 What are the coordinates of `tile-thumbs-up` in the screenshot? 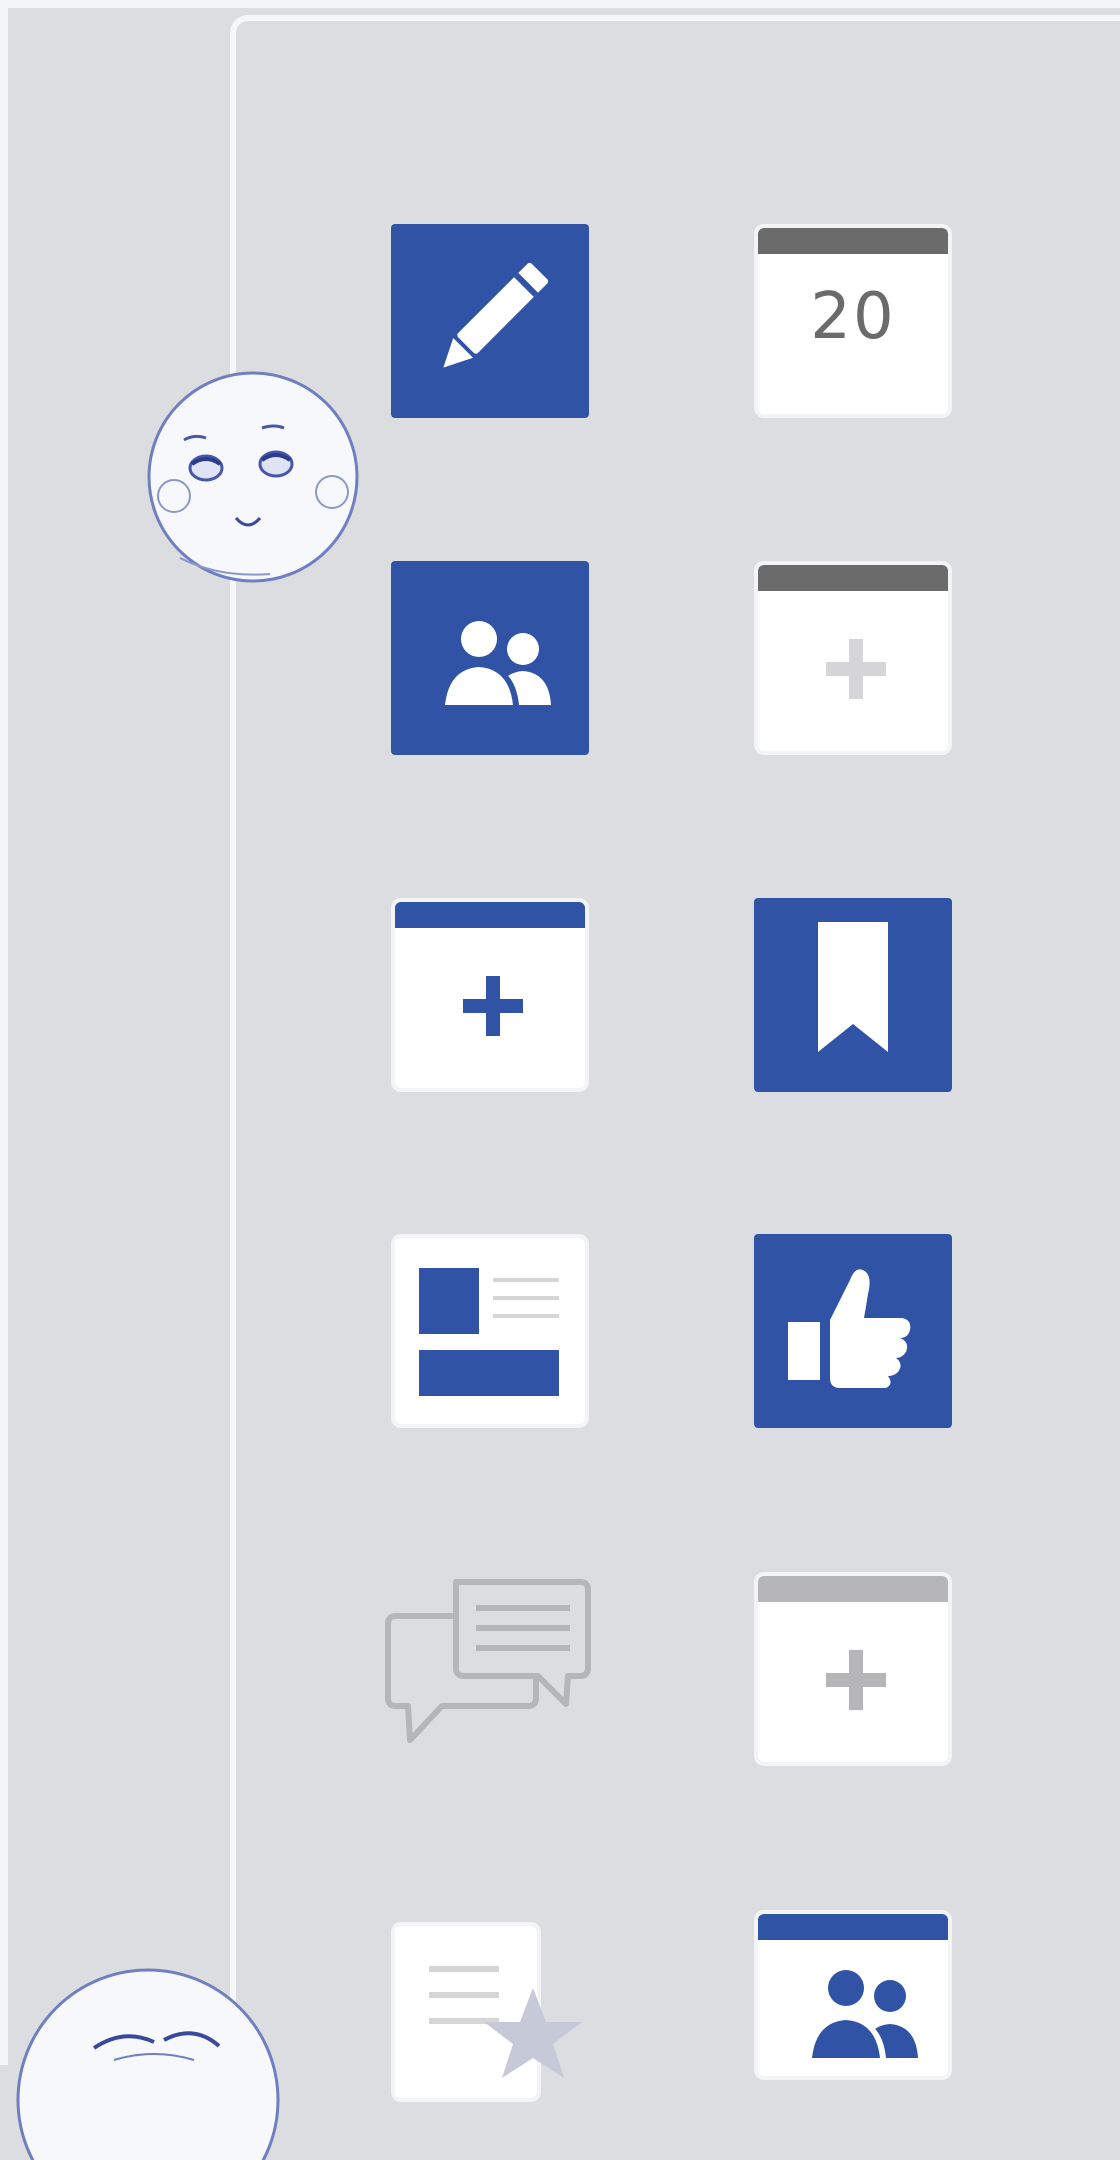 It's located at (853, 1331).